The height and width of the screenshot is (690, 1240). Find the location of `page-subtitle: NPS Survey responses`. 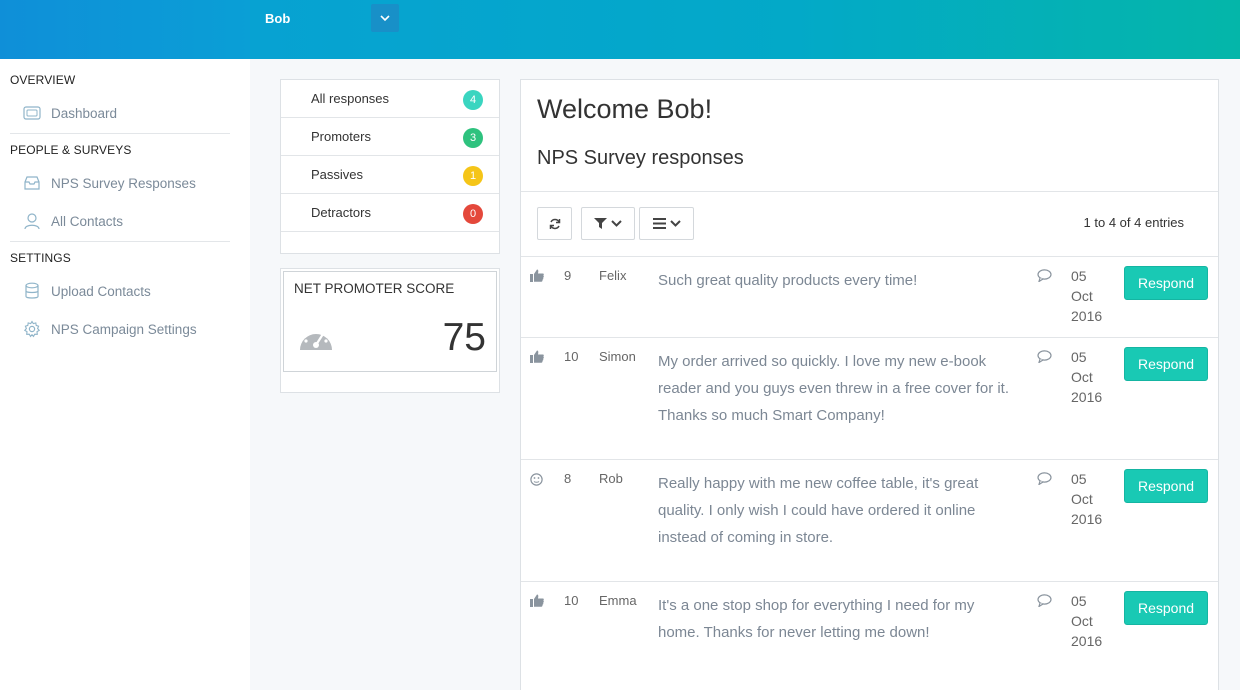

page-subtitle: NPS Survey responses is located at coordinates (640, 158).